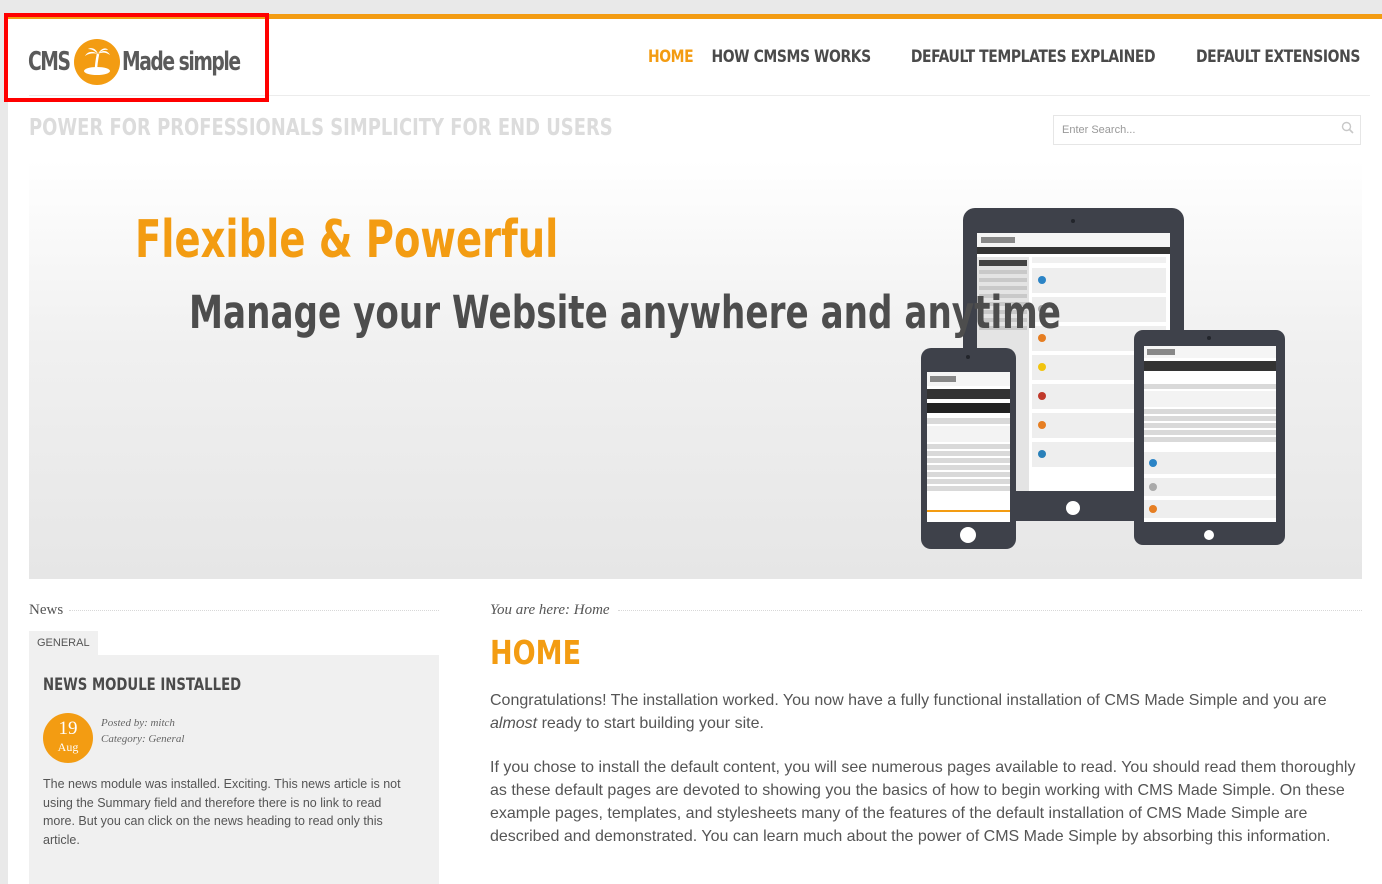 This screenshot has width=1382, height=884. I want to click on nav-item-how-cmsms-works: HOW CMSMS WORKS, so click(791, 57).